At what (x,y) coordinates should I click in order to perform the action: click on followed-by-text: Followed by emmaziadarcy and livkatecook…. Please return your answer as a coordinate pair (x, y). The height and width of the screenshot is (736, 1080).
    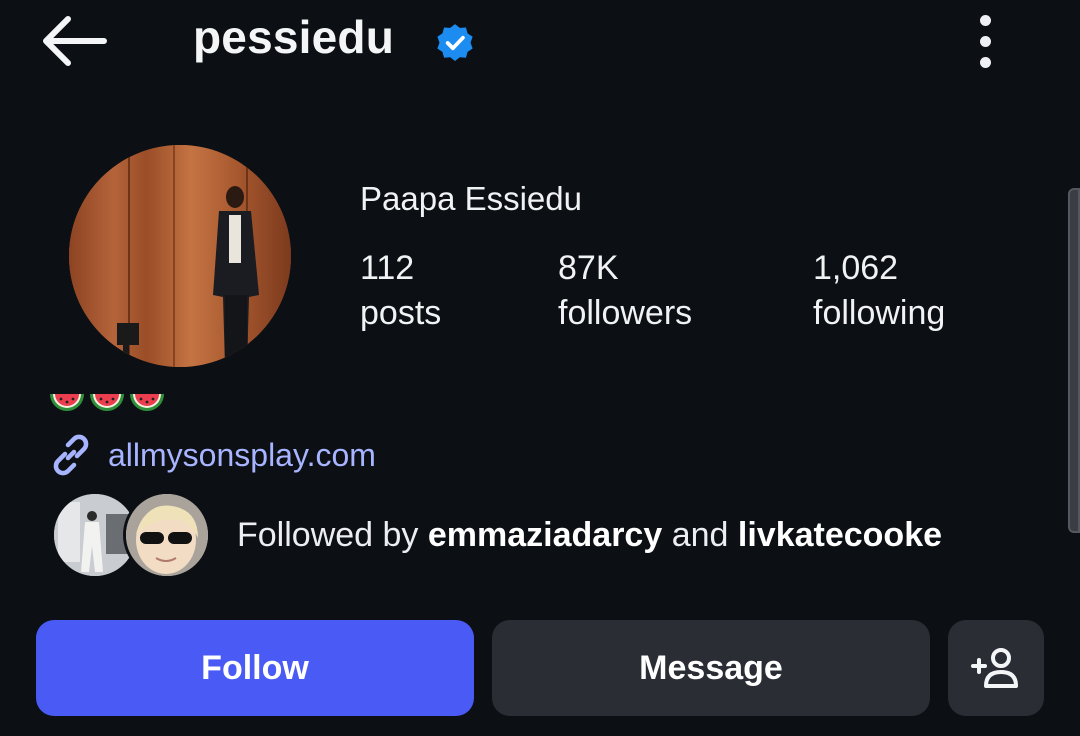
    Looking at the image, I should click on (589, 535).